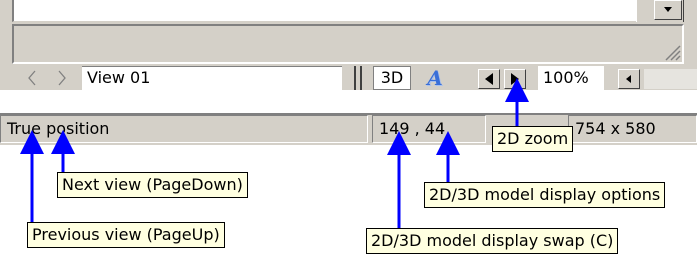 Image resolution: width=697 pixels, height=257 pixels. I want to click on callout-zoom: 2D zoom, so click(533, 139).